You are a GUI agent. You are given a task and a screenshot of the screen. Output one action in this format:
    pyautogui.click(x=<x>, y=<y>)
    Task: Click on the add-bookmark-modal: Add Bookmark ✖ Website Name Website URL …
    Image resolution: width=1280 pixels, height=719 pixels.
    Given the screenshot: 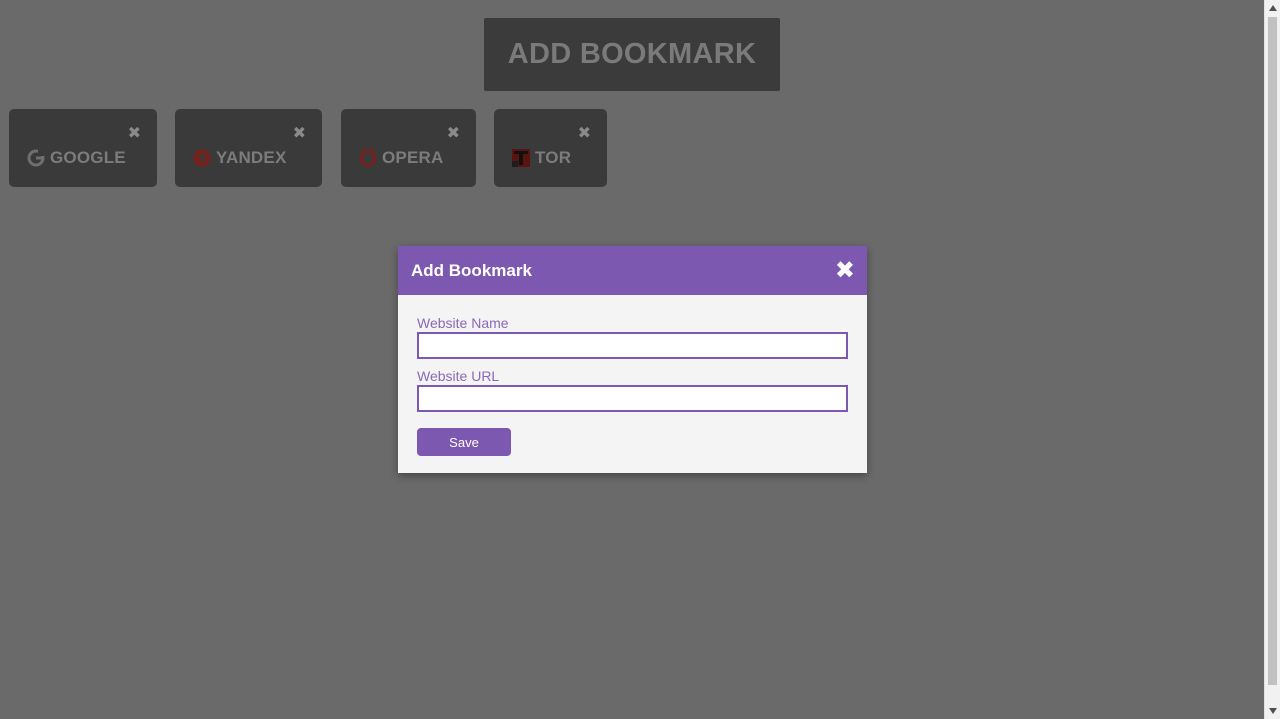 What is the action you would take?
    pyautogui.click(x=632, y=359)
    